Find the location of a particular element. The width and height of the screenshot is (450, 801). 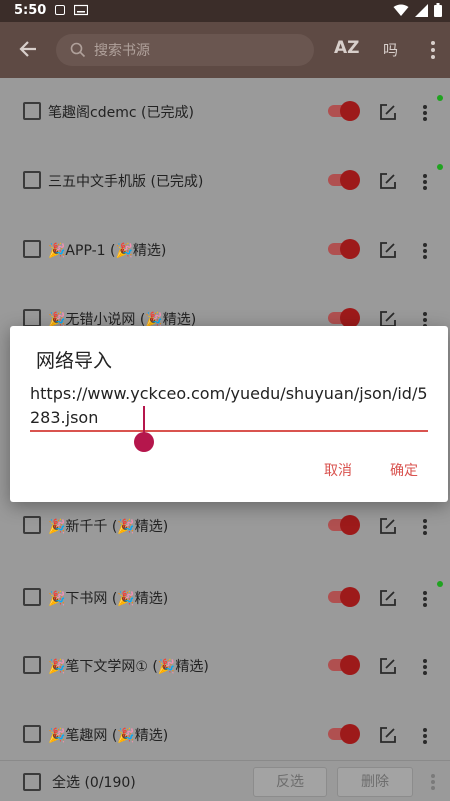

search-box is located at coordinates (185, 50).